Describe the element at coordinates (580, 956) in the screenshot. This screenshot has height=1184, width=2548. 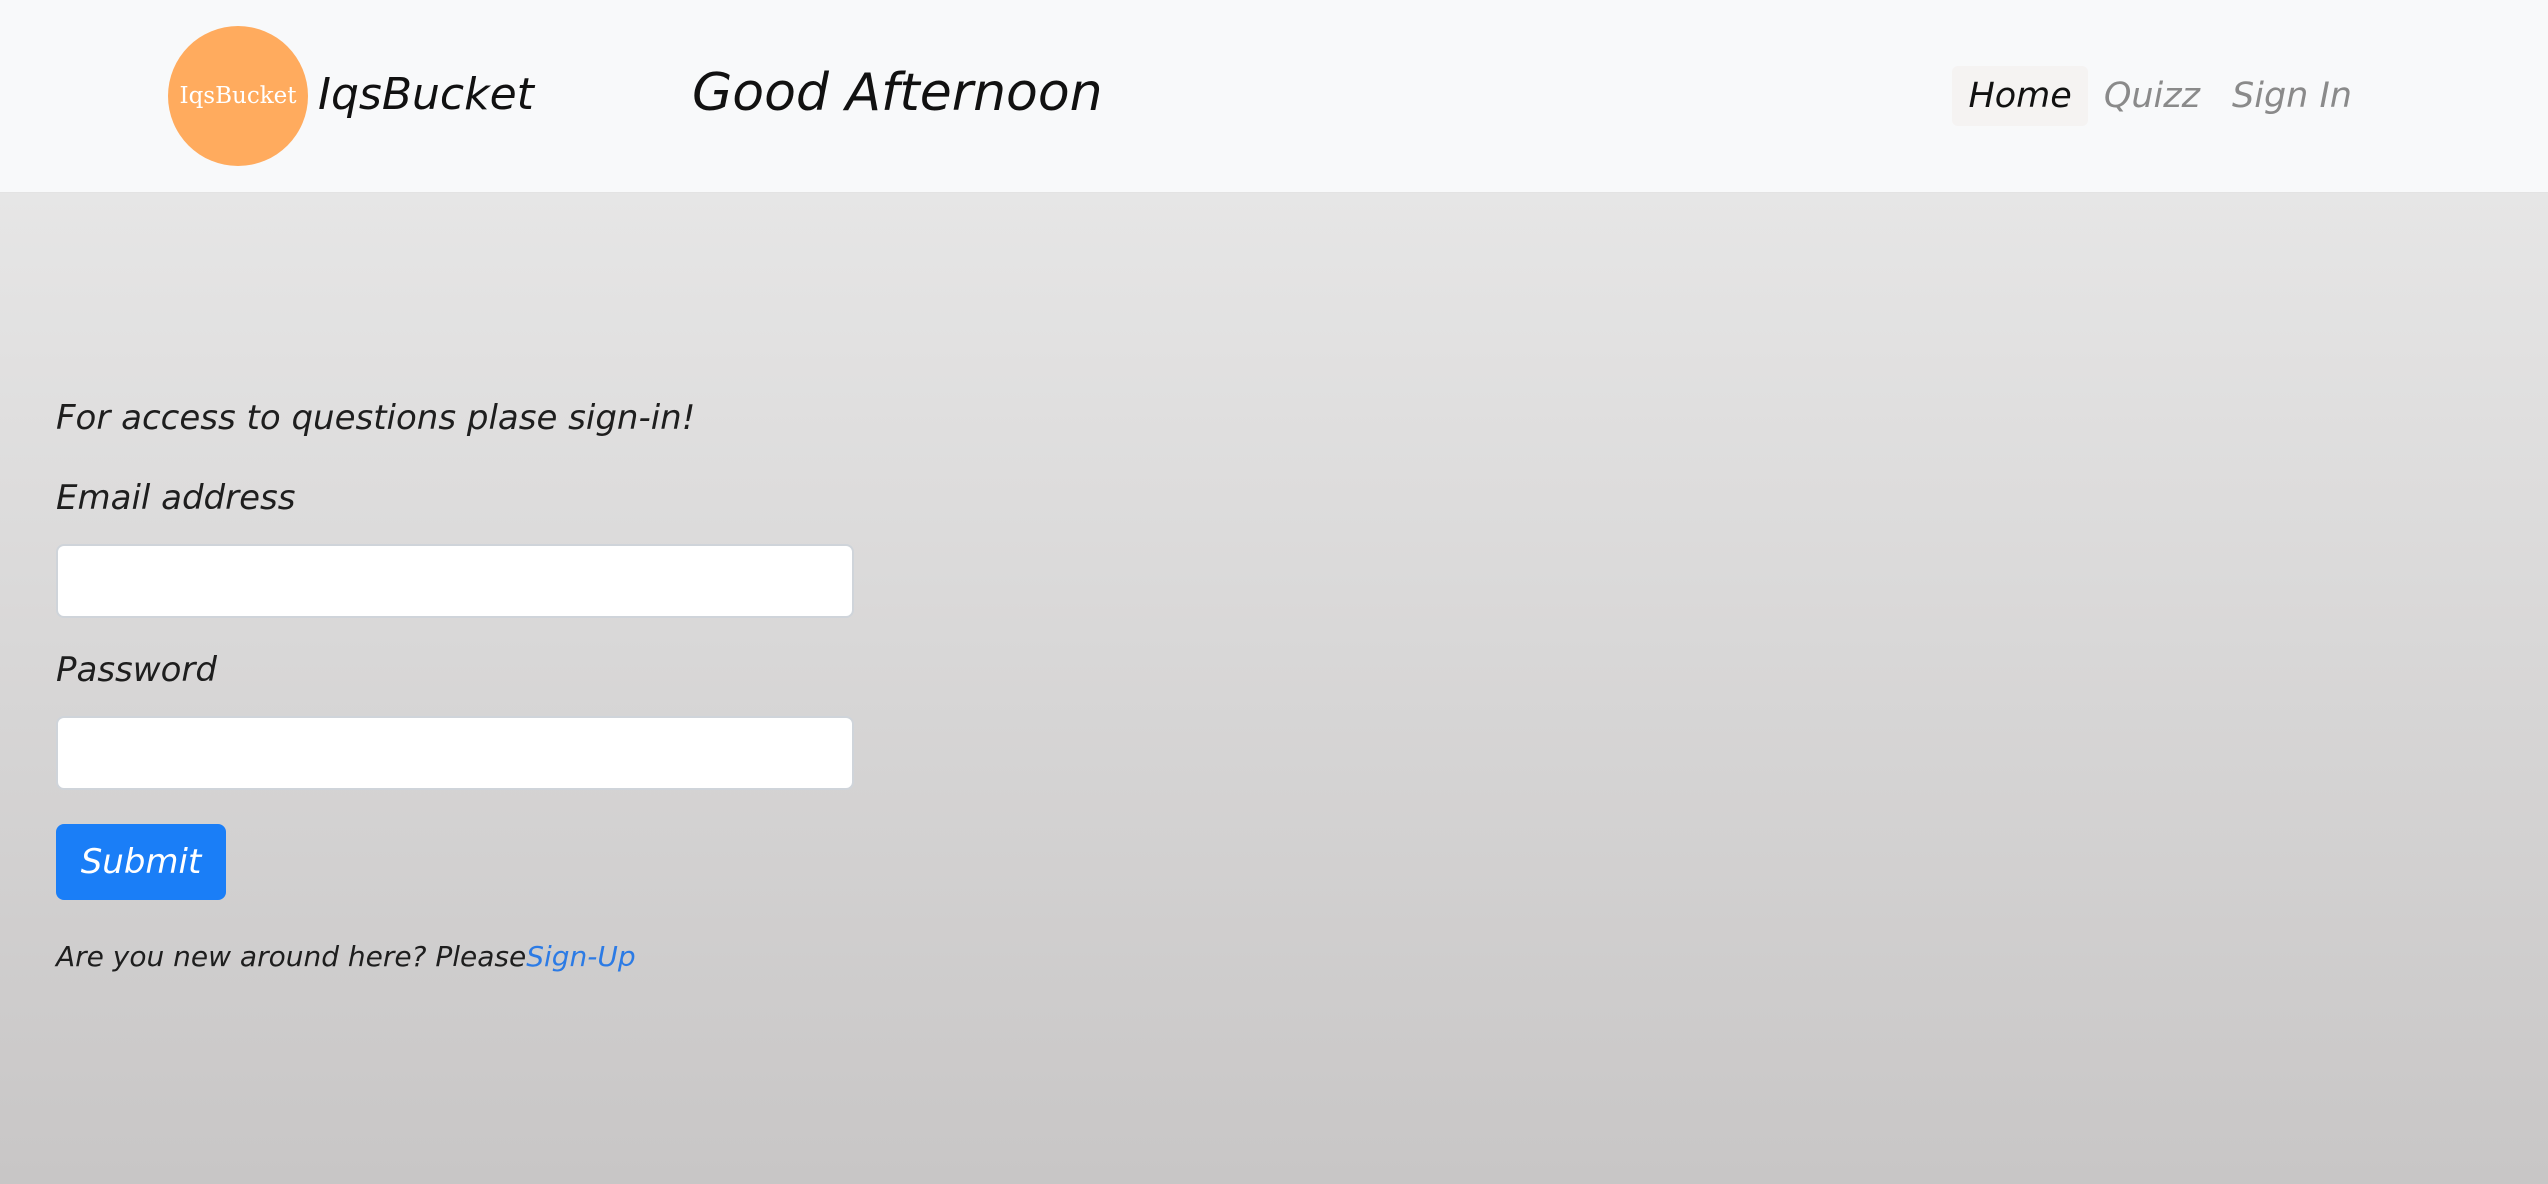
I see `signup-link: Sign-Up` at that location.